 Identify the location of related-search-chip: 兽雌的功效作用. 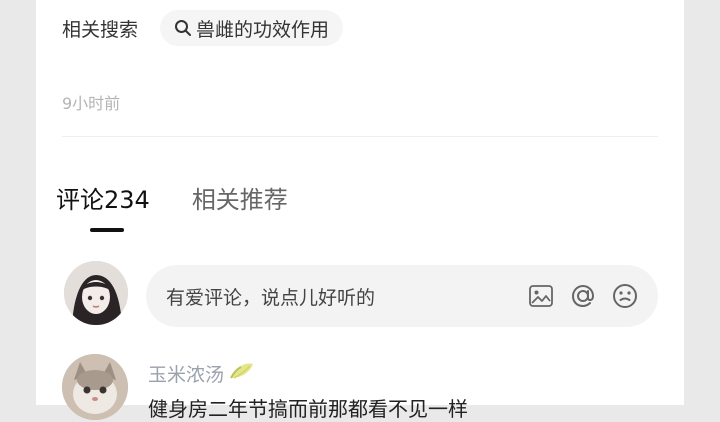
(252, 28).